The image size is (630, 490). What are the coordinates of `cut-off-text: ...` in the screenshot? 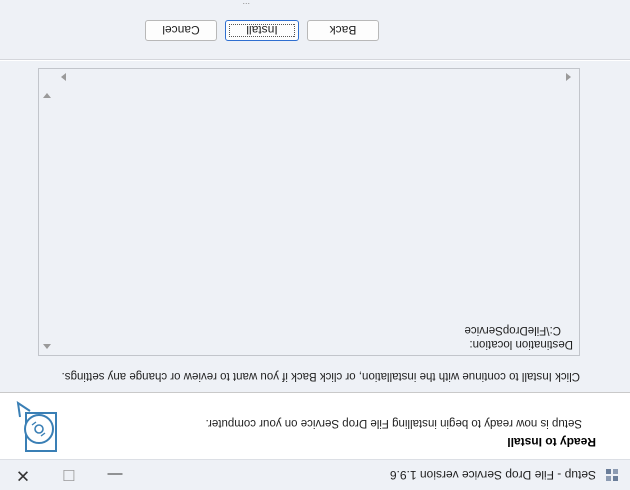 It's located at (246, 6).